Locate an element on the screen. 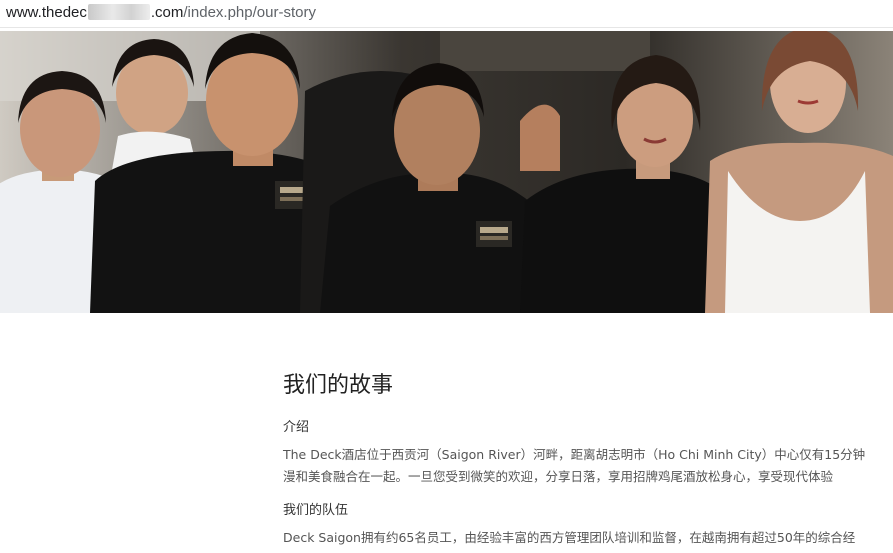 This screenshot has height=553, width=893. redacted-blur is located at coordinates (118, 12).